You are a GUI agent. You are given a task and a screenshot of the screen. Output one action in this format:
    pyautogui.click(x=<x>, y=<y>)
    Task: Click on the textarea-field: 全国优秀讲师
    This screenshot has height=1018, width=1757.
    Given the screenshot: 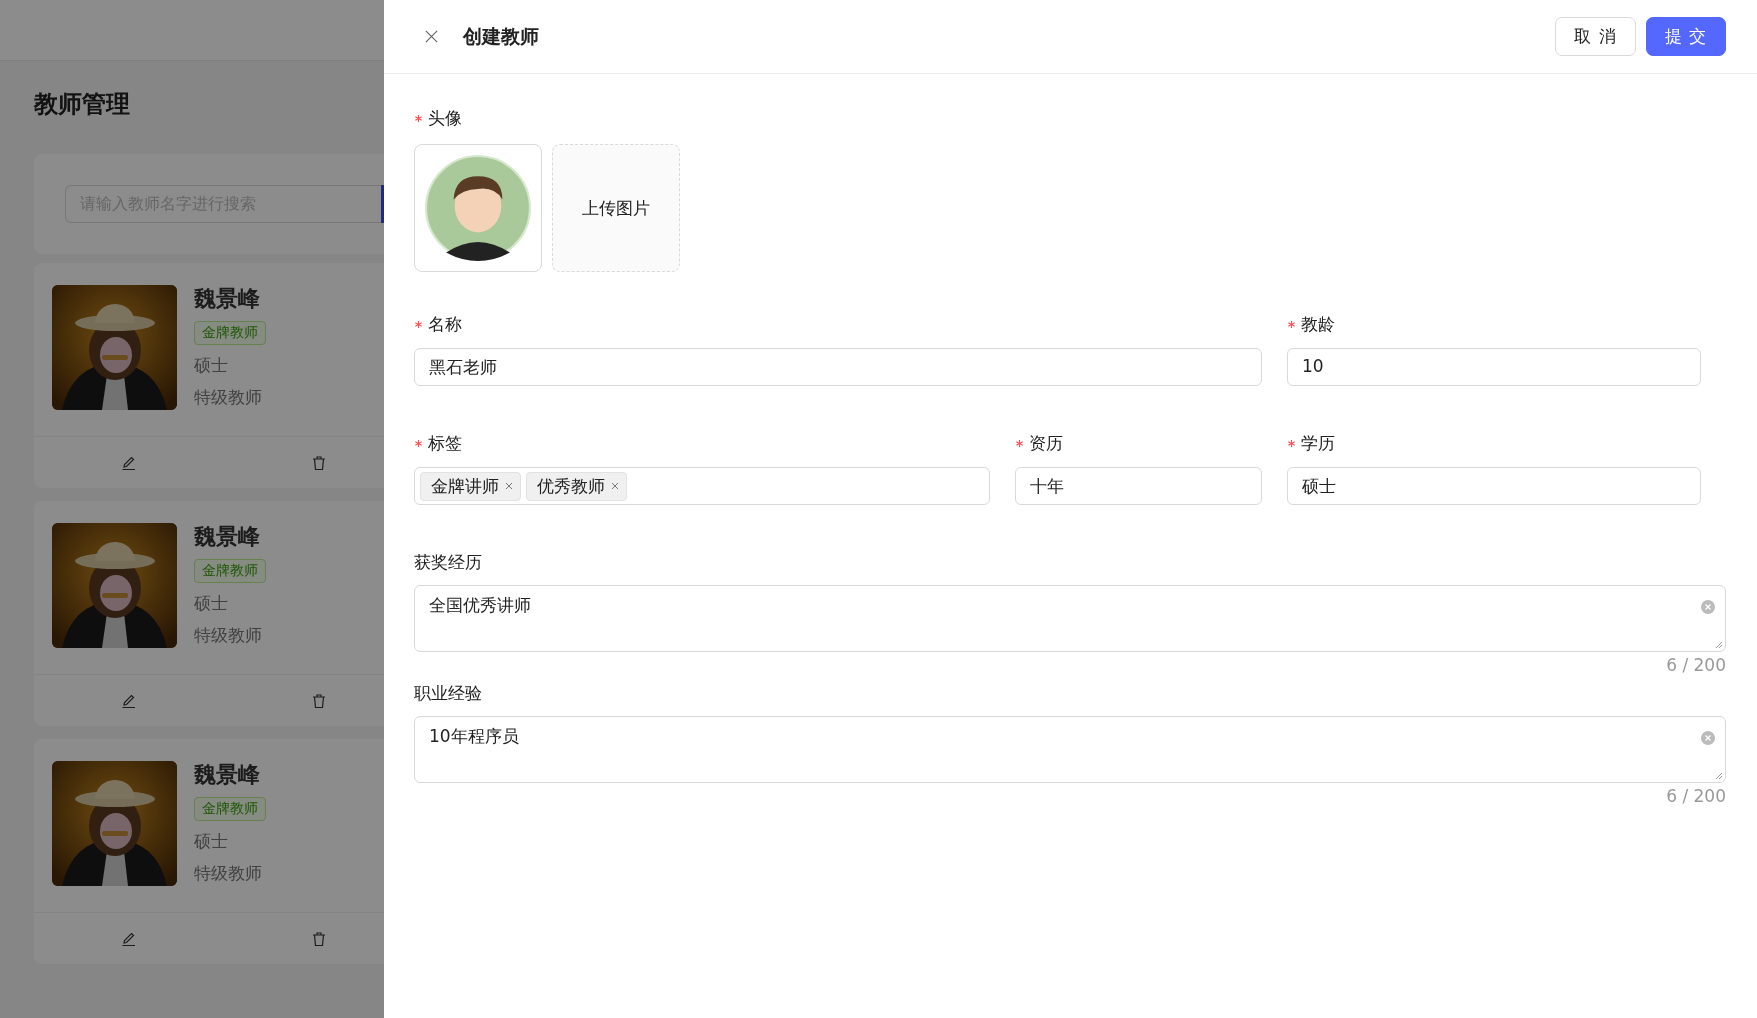 What is the action you would take?
    pyautogui.click(x=1070, y=618)
    